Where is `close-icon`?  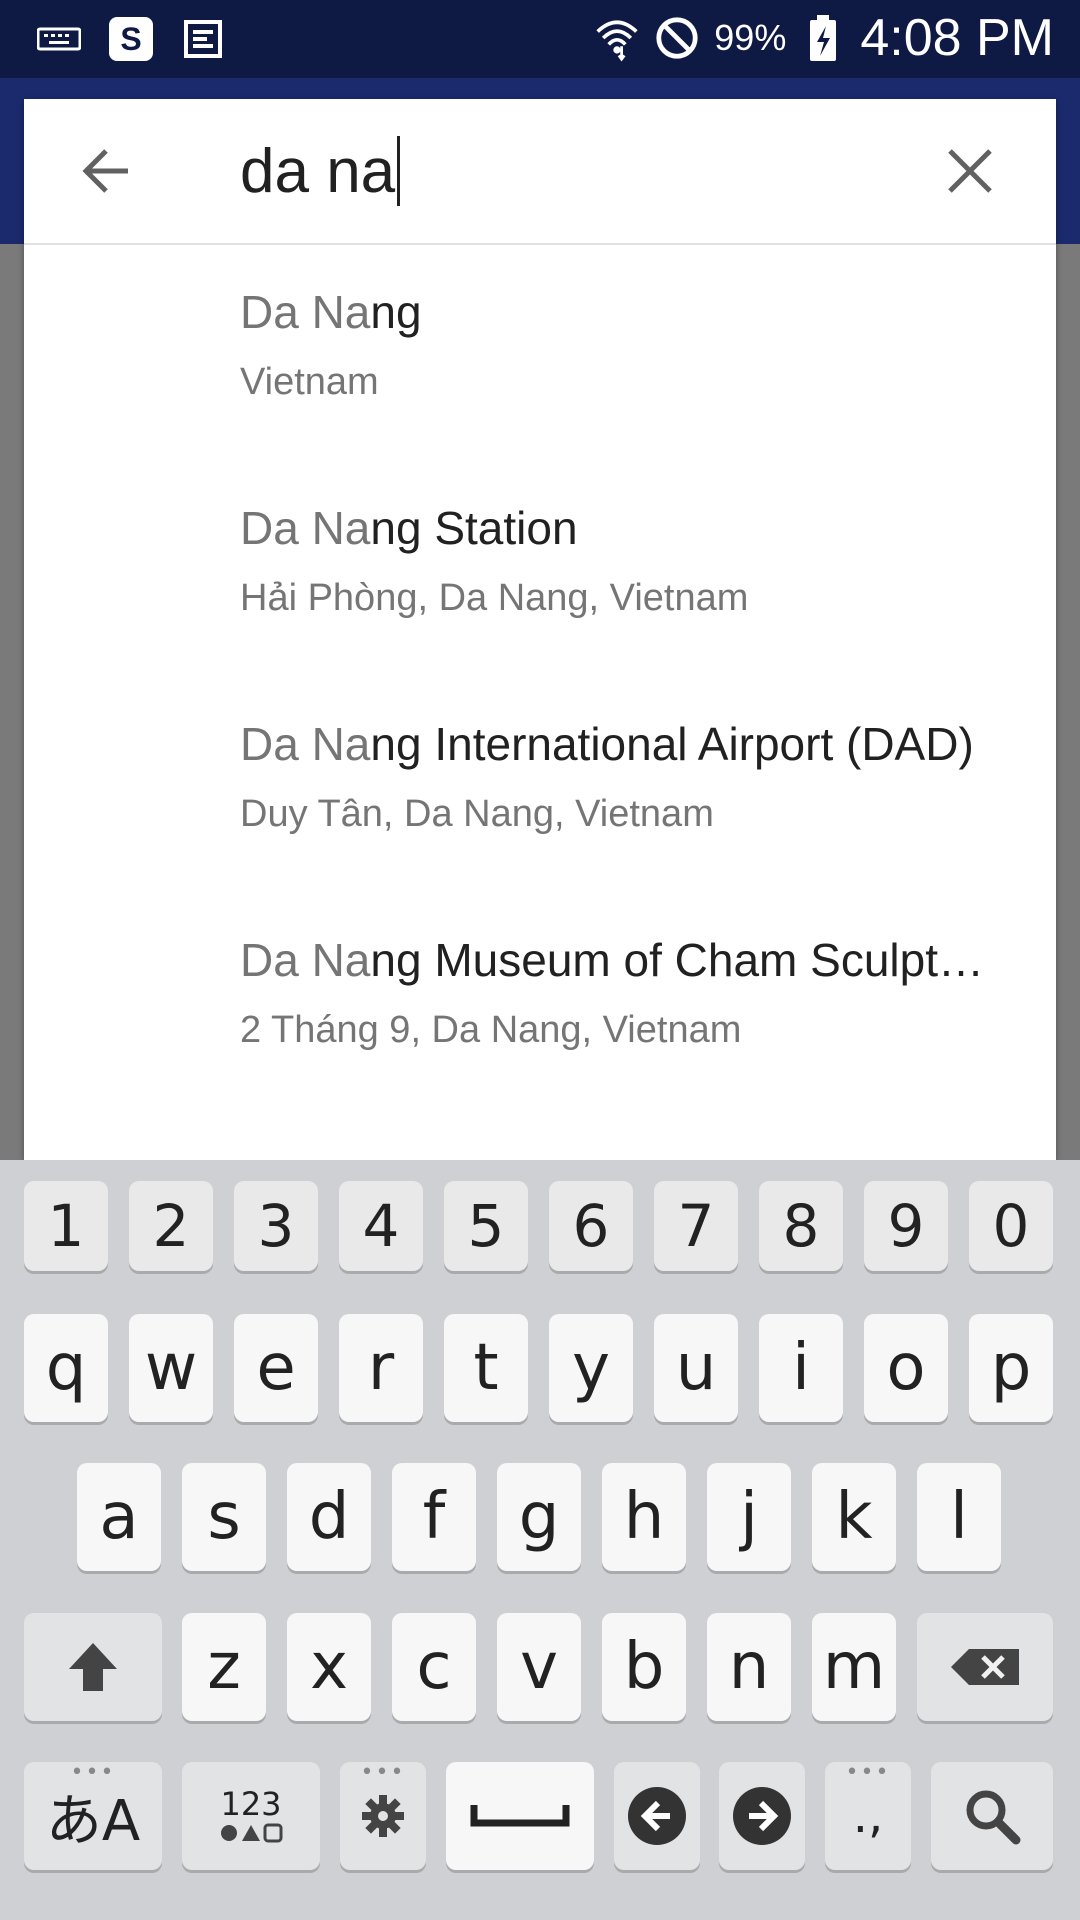
close-icon is located at coordinates (970, 171).